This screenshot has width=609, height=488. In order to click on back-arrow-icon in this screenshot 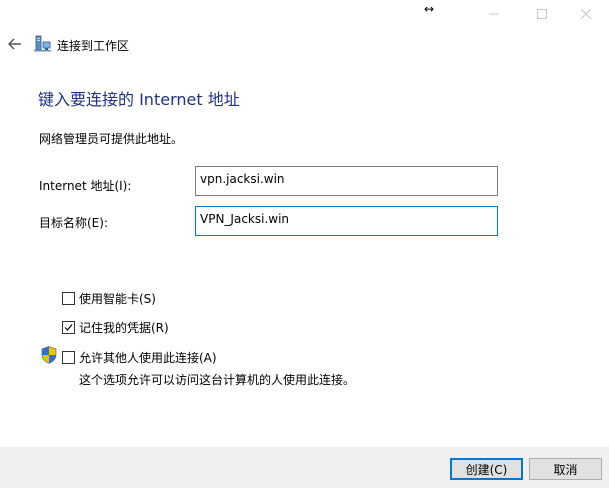, I will do `click(14, 44)`.